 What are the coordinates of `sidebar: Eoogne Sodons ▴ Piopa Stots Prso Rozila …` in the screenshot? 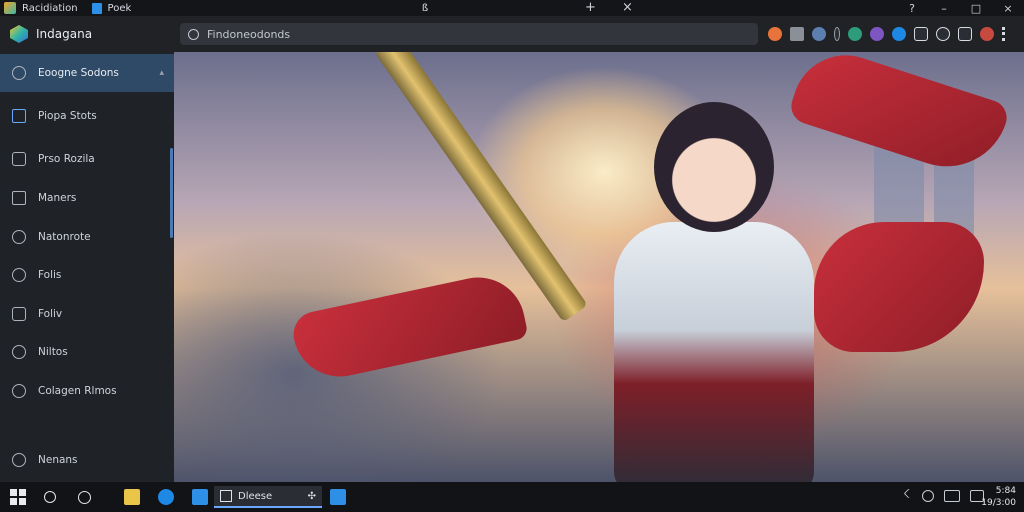 It's located at (87, 267).